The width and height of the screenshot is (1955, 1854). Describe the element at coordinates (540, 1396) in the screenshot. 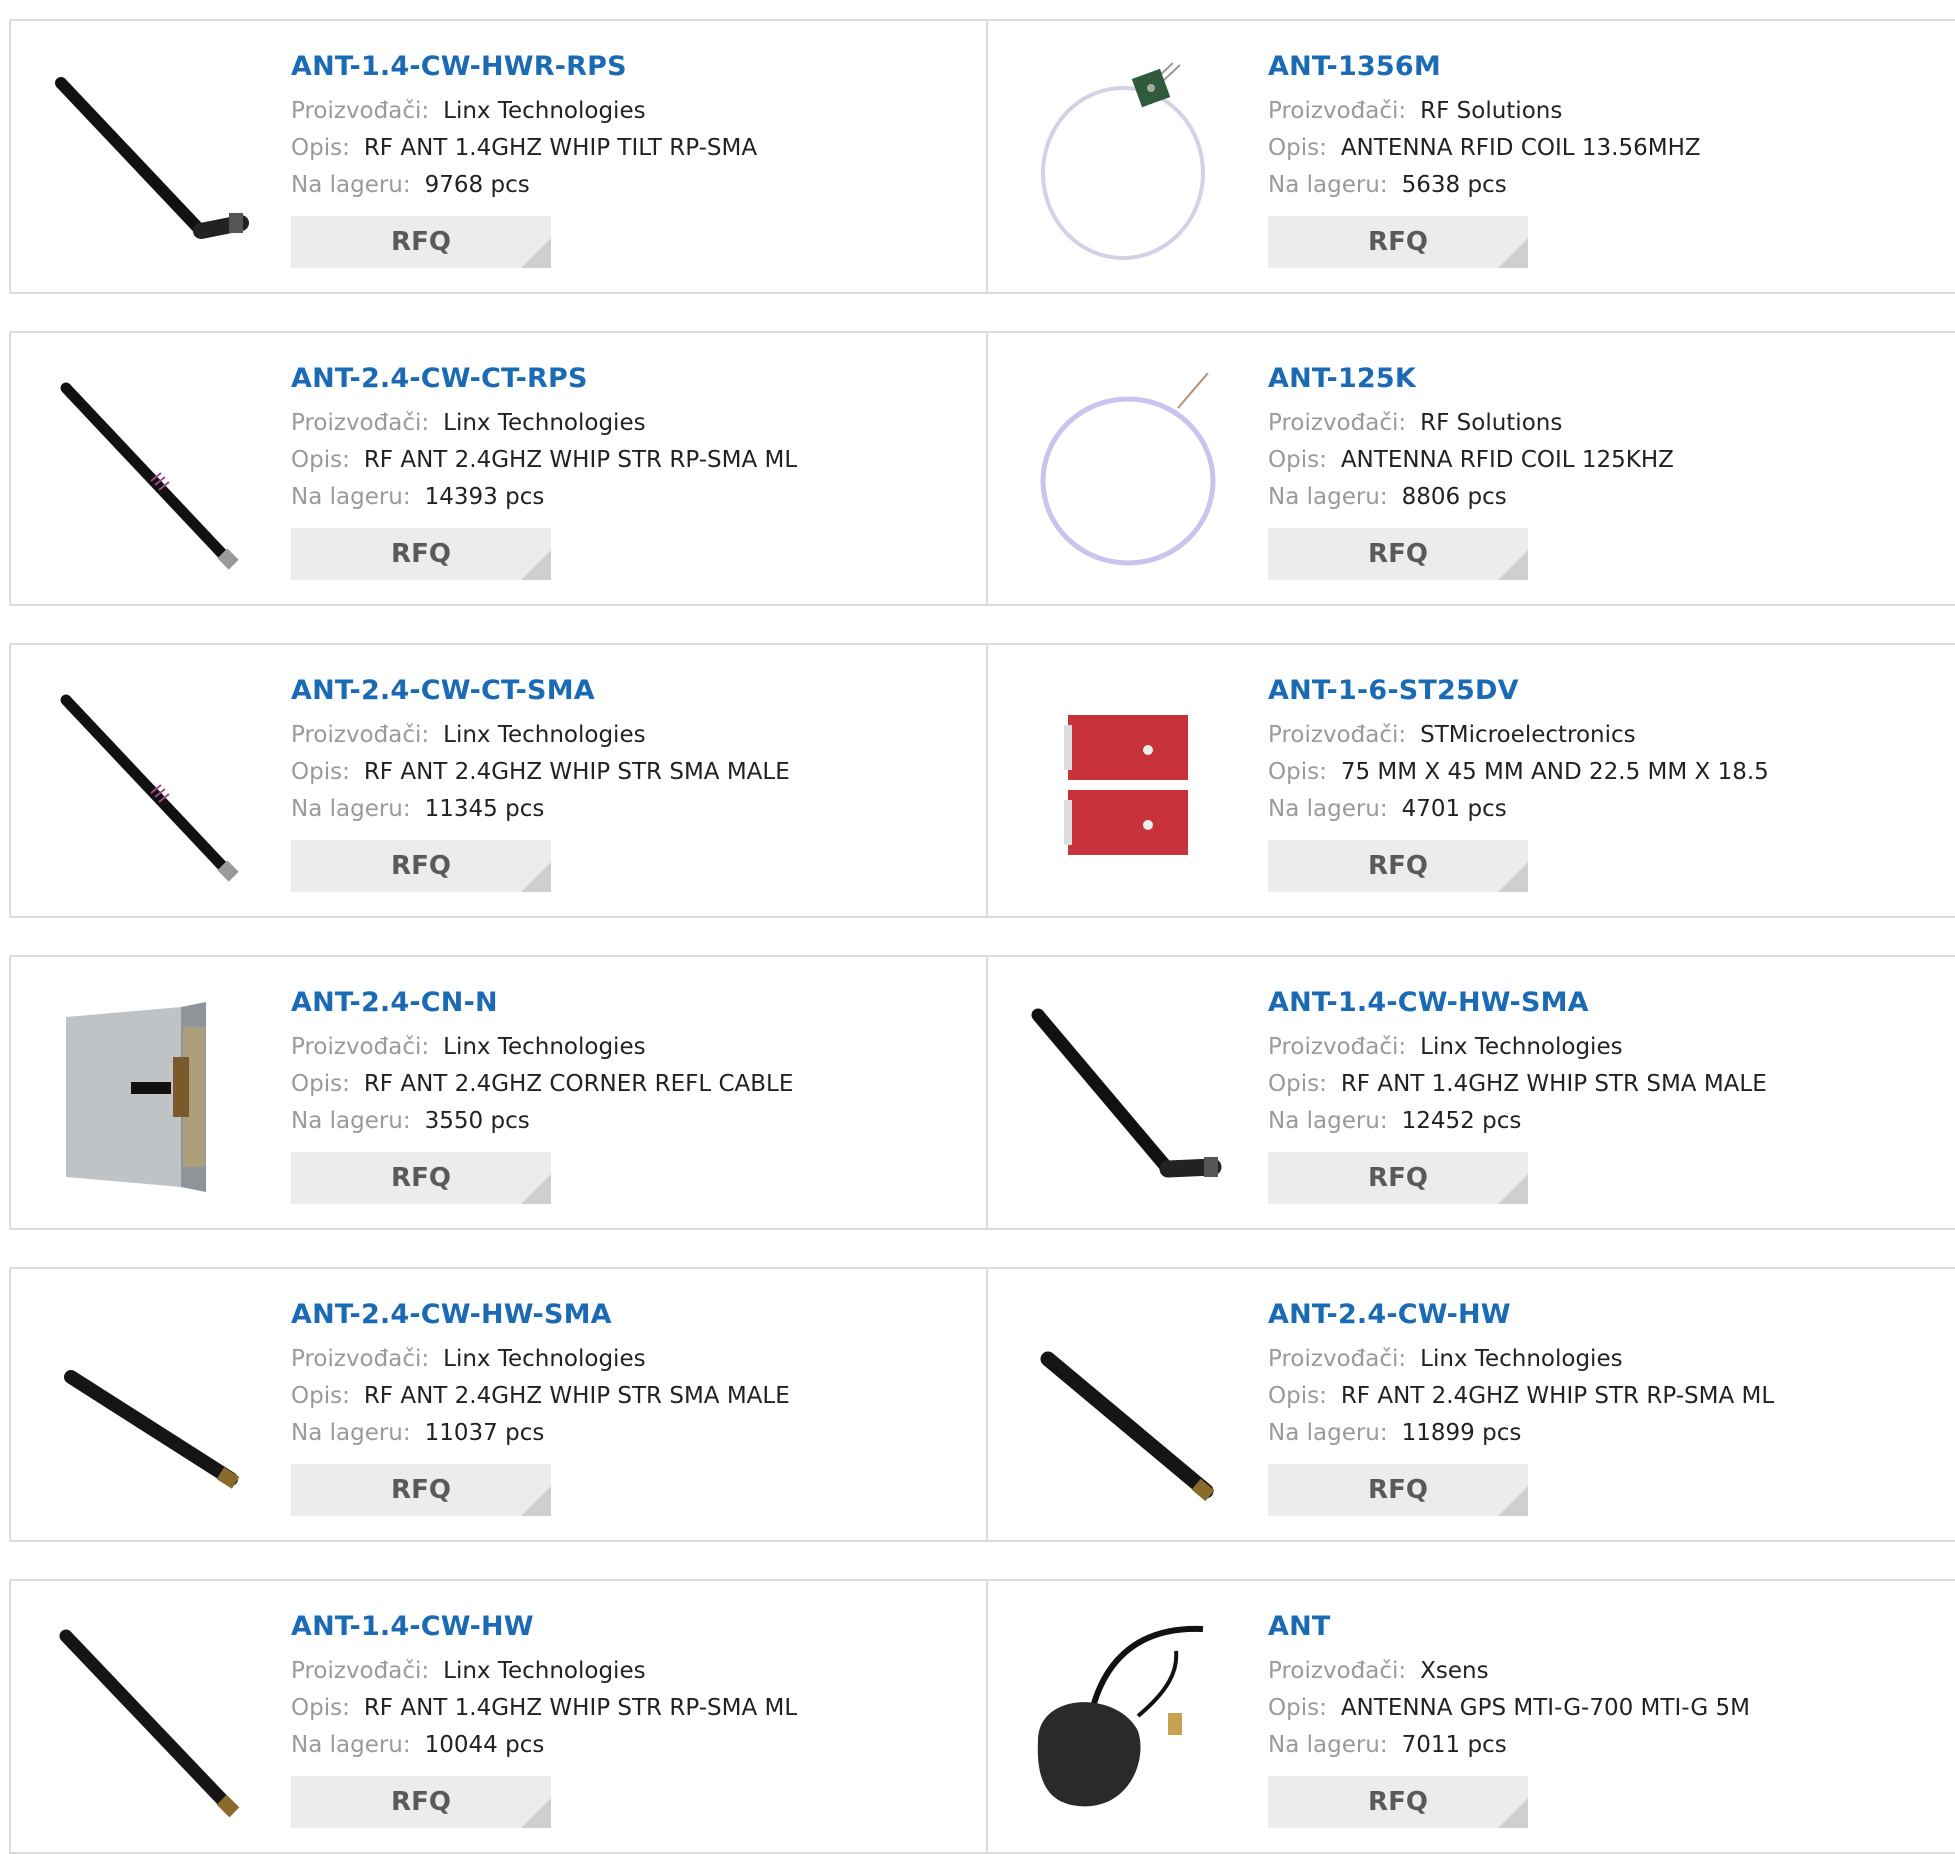

I see `description-row: Opis: RF ANT 2.4GHZ WHIP STR SMA MALE` at that location.